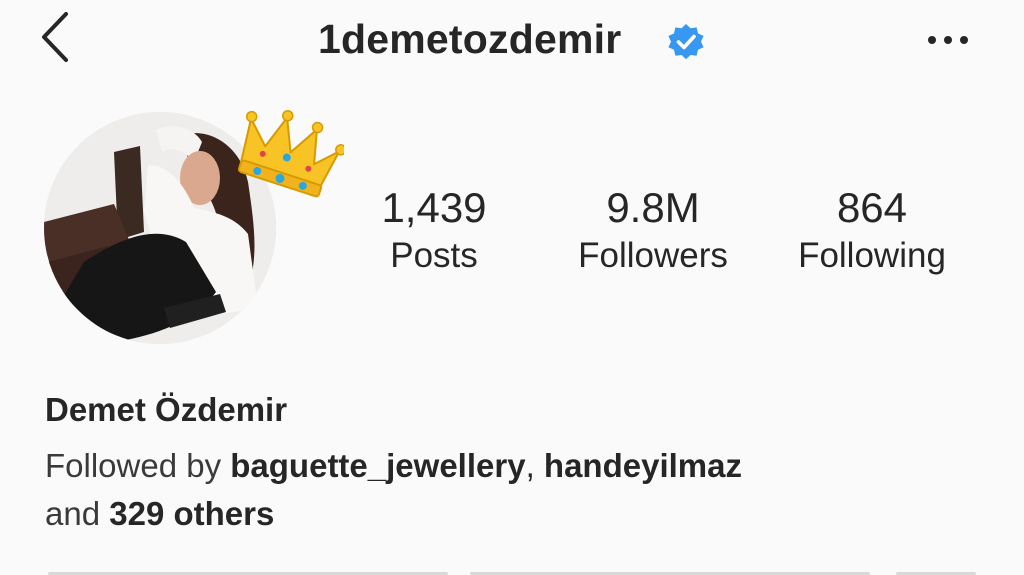 The width and height of the screenshot is (1024, 575). I want to click on mutual-follower-link: handeyilmaz, so click(643, 465).